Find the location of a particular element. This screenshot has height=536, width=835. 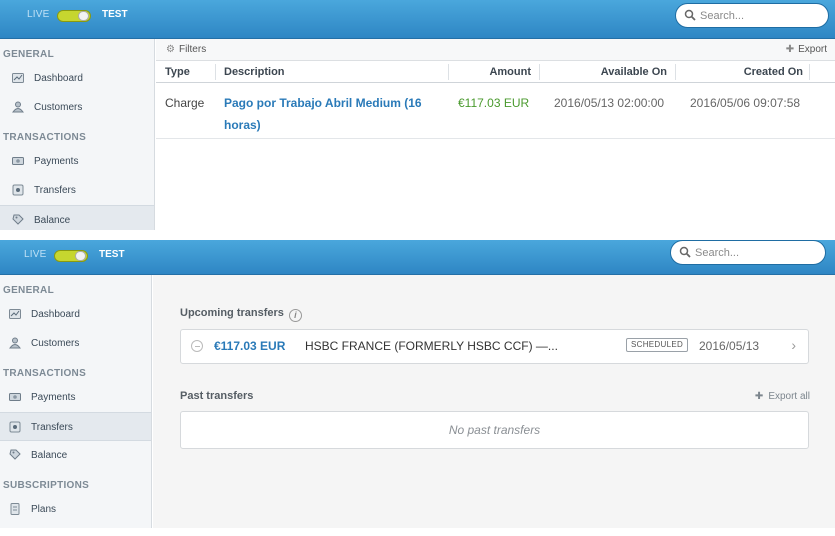

filters-button: ⚙ Filters is located at coordinates (186, 49).